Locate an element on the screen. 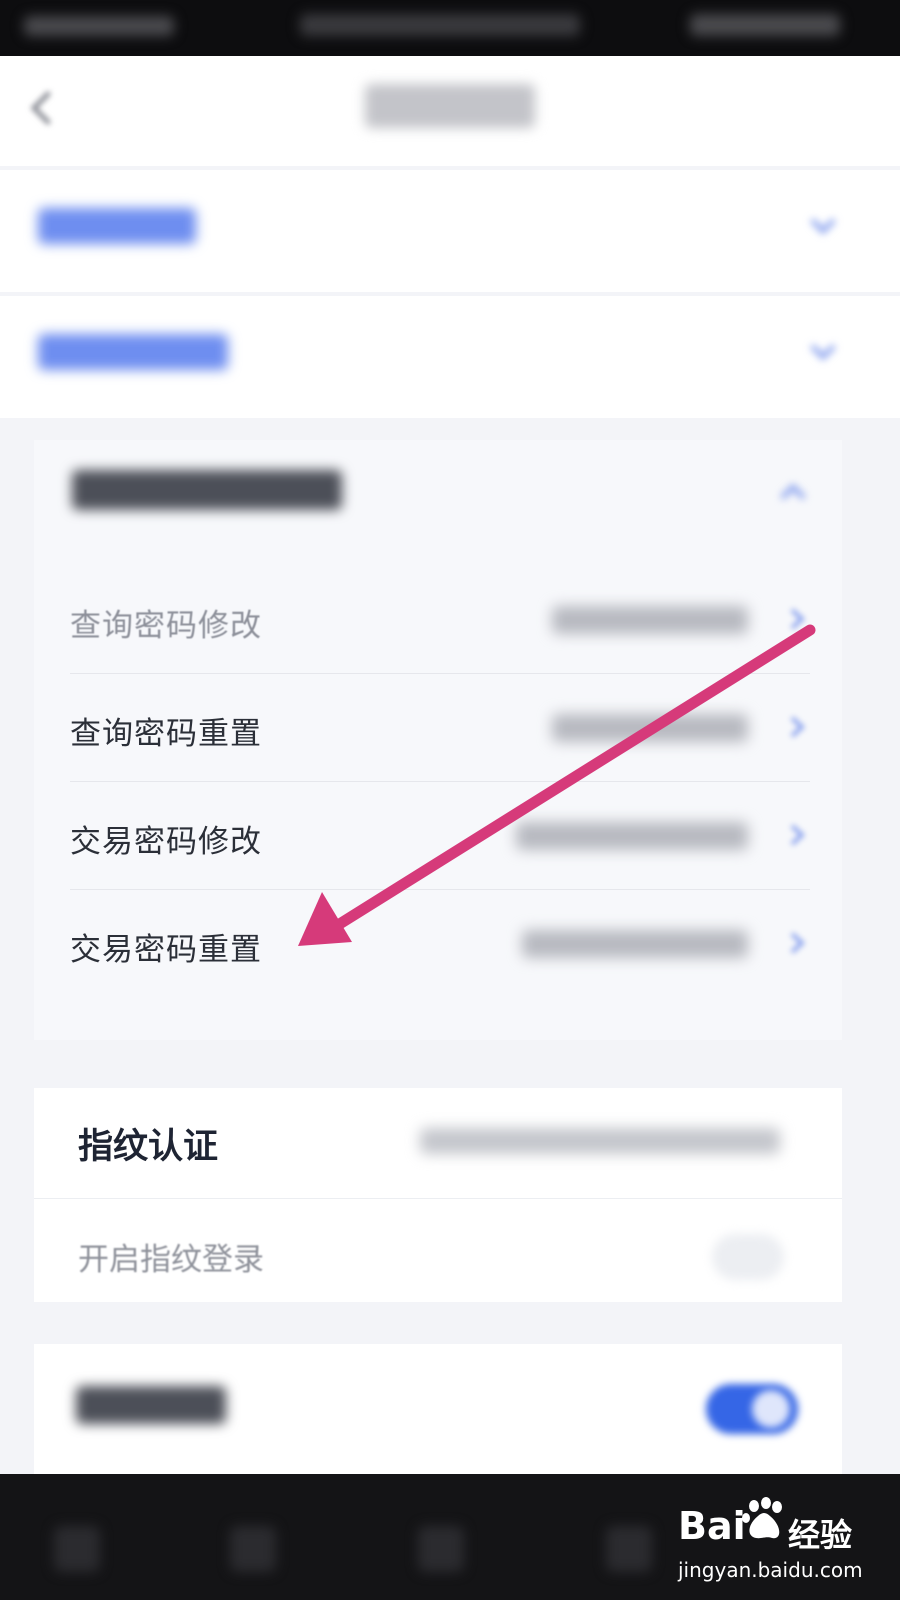 This screenshot has height=1600, width=900. baidu-jingyan-watermark: Bai 经验 jingyan.baidu.com is located at coordinates (775, 1542).